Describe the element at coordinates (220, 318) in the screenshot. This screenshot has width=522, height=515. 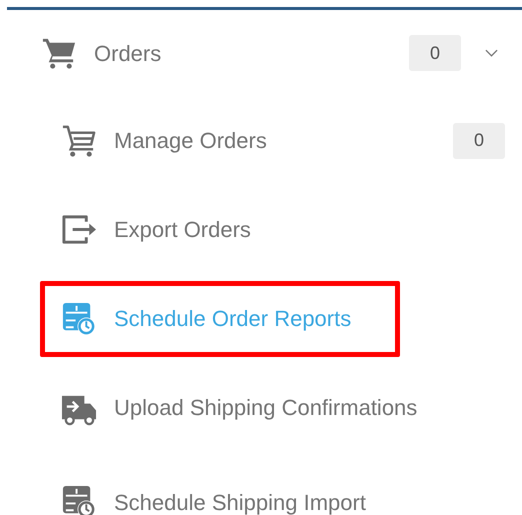
I see `submenu-item: Schedule Order Reports` at that location.